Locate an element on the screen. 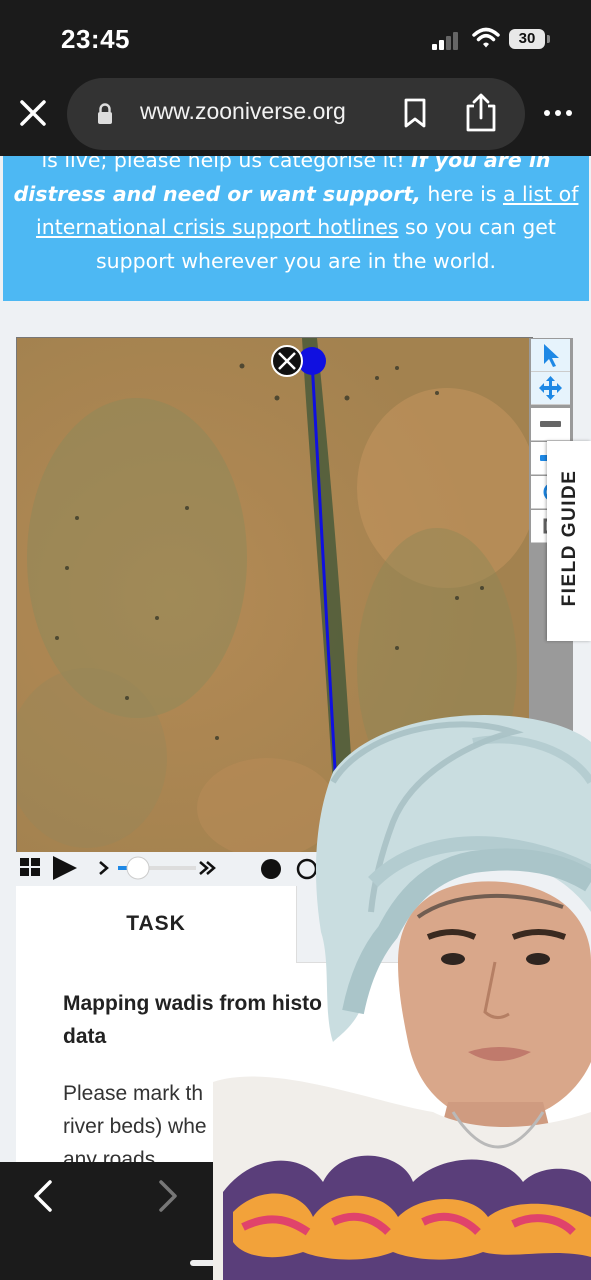 The height and width of the screenshot is (1280, 591). banner-emphasis: distress and need or want support, is located at coordinates (217, 193).